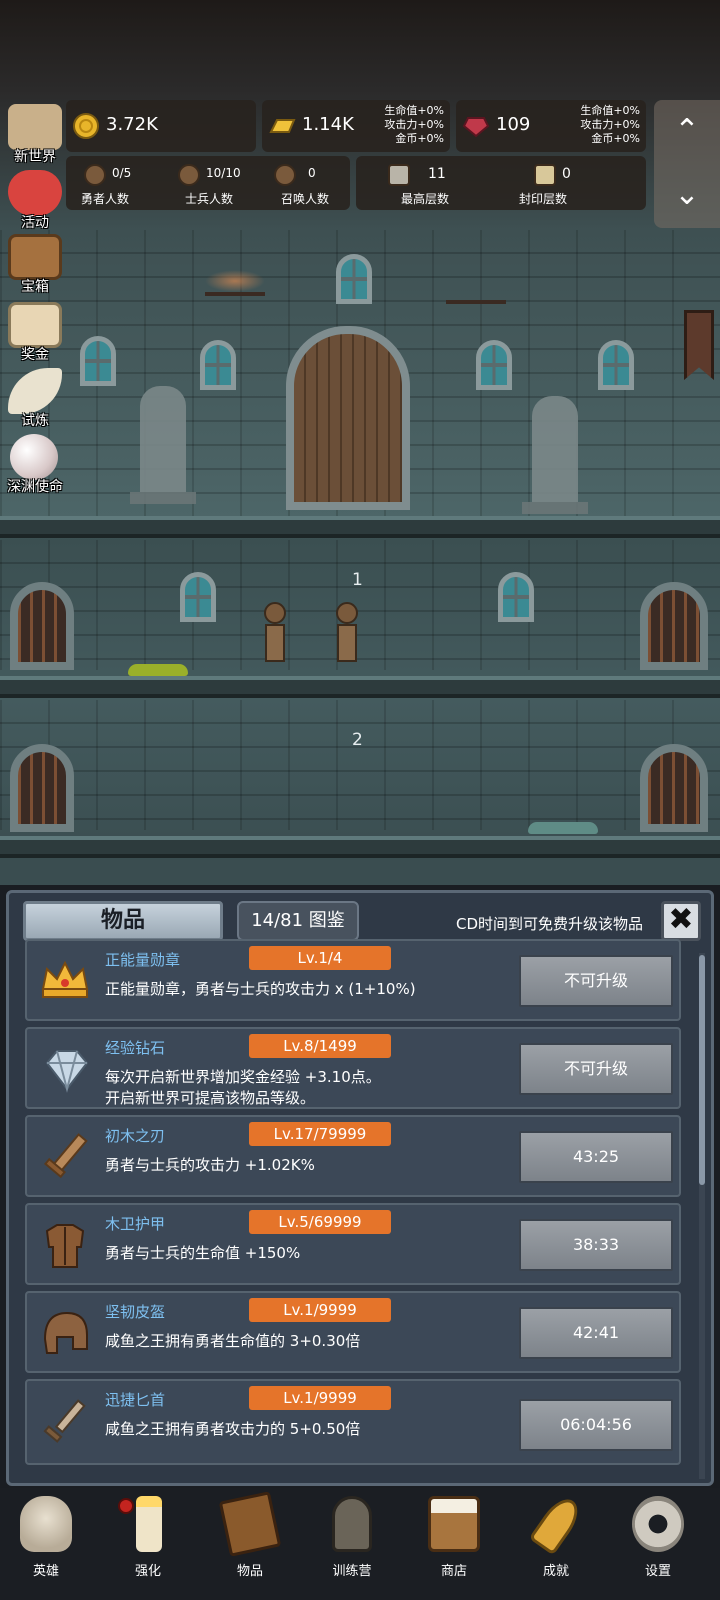  I want to click on nav-label: 成就, so click(555, 1571).